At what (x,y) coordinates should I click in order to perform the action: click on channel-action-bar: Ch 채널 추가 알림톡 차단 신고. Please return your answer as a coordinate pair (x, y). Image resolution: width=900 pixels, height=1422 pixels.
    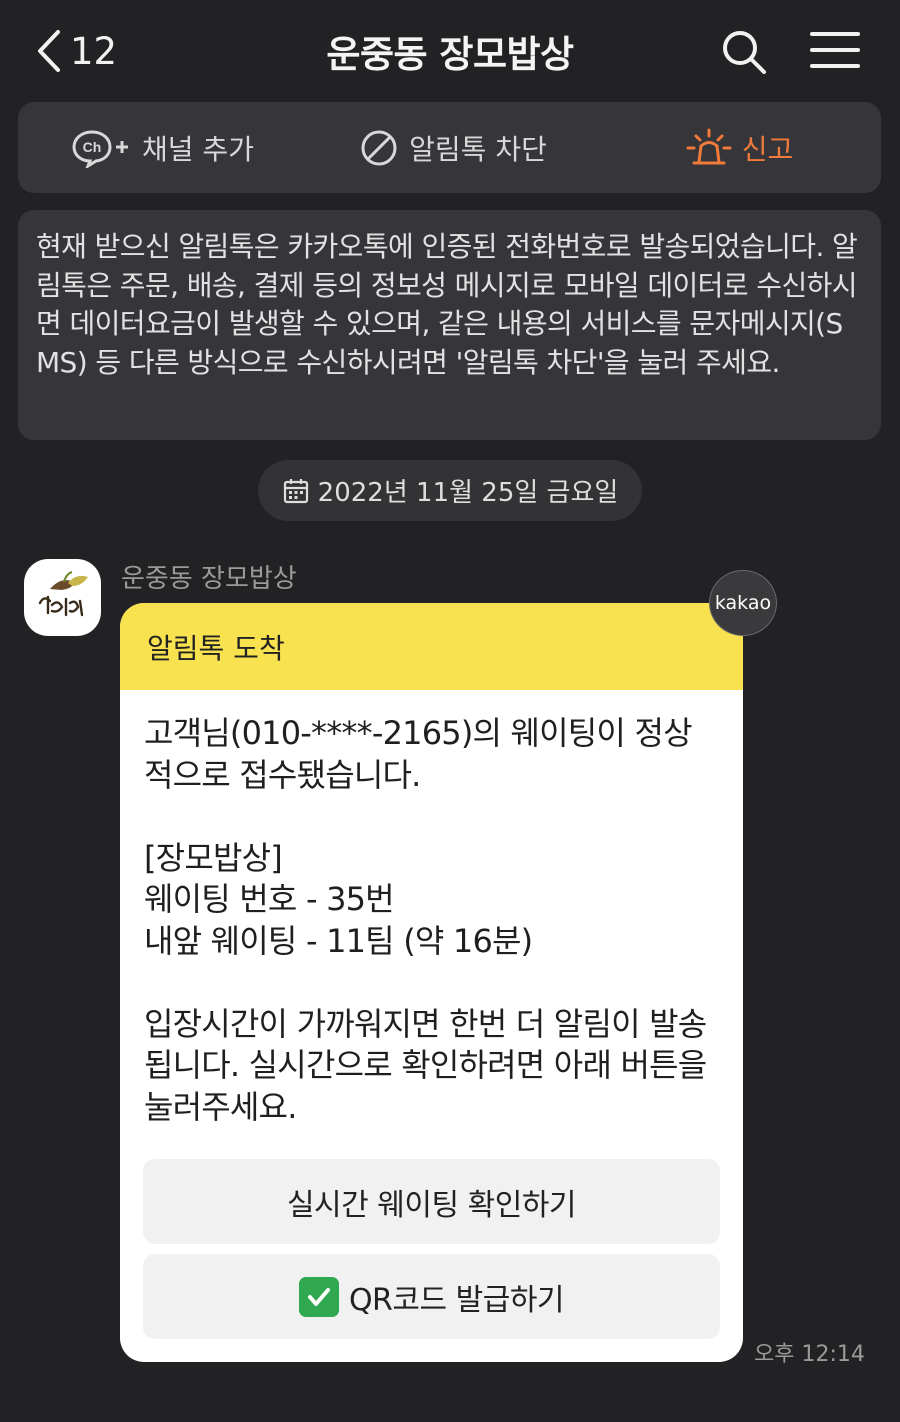
    Looking at the image, I should click on (449, 147).